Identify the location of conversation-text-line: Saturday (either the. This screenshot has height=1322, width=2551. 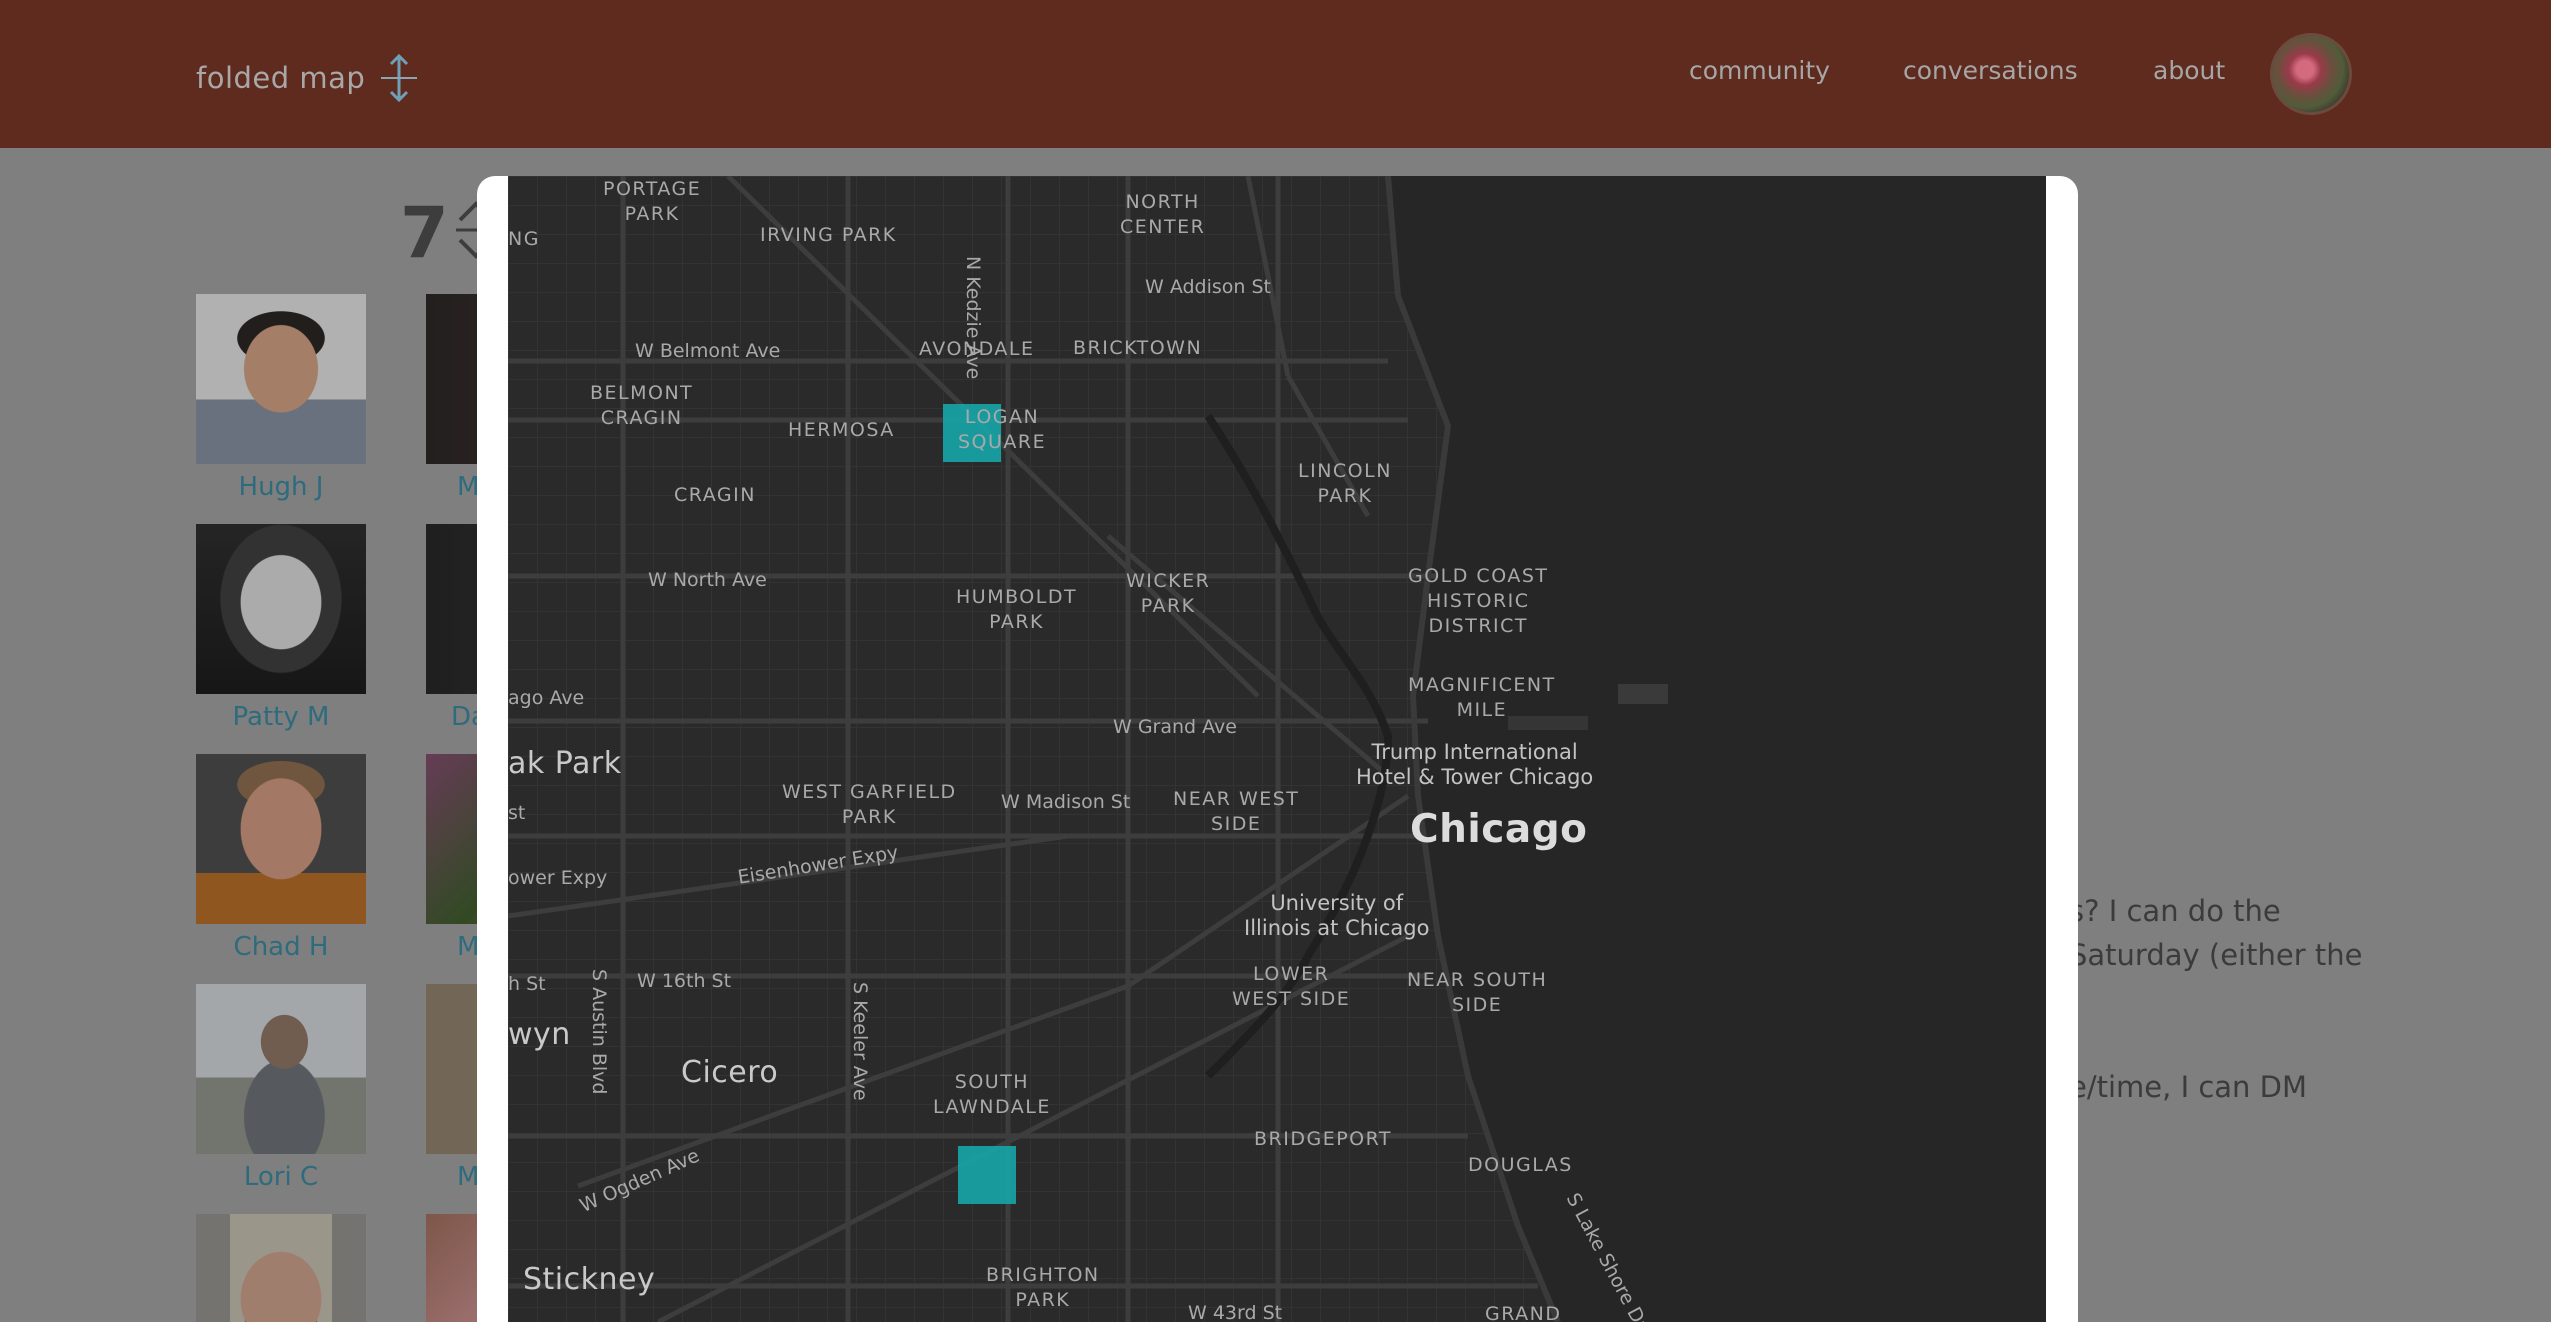
(2216, 955).